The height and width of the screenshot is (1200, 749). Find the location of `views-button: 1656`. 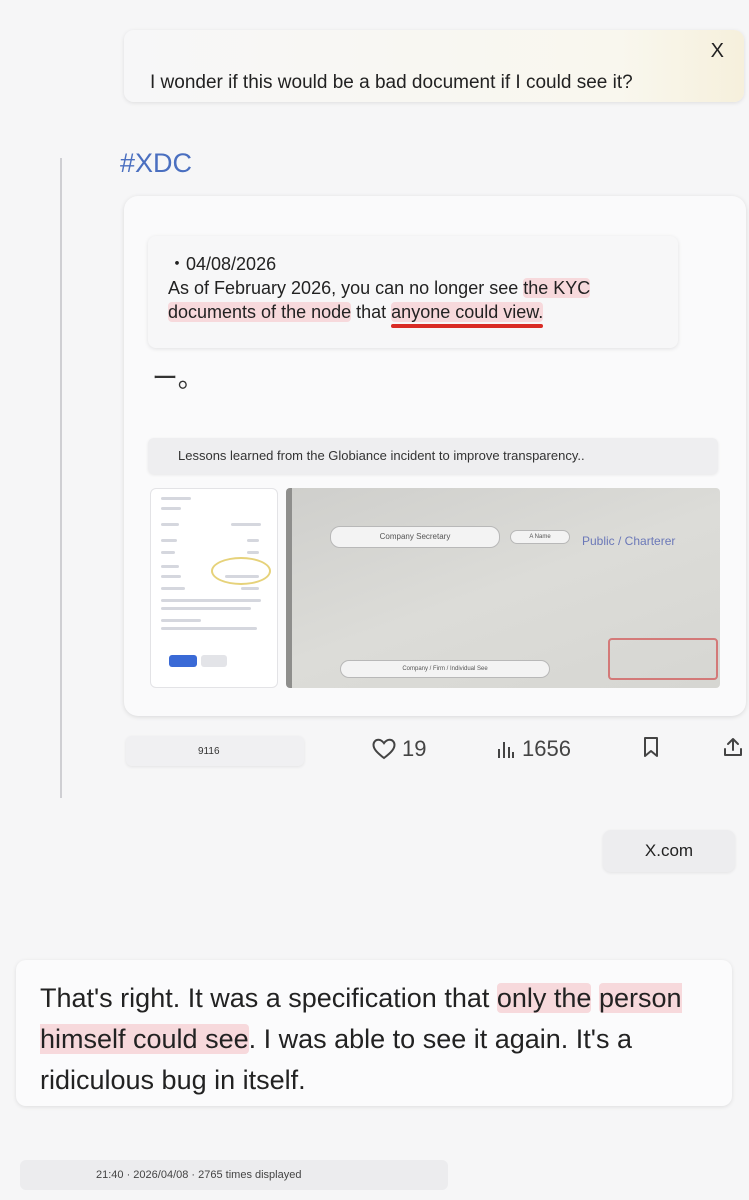

views-button: 1656 is located at coordinates (533, 749).